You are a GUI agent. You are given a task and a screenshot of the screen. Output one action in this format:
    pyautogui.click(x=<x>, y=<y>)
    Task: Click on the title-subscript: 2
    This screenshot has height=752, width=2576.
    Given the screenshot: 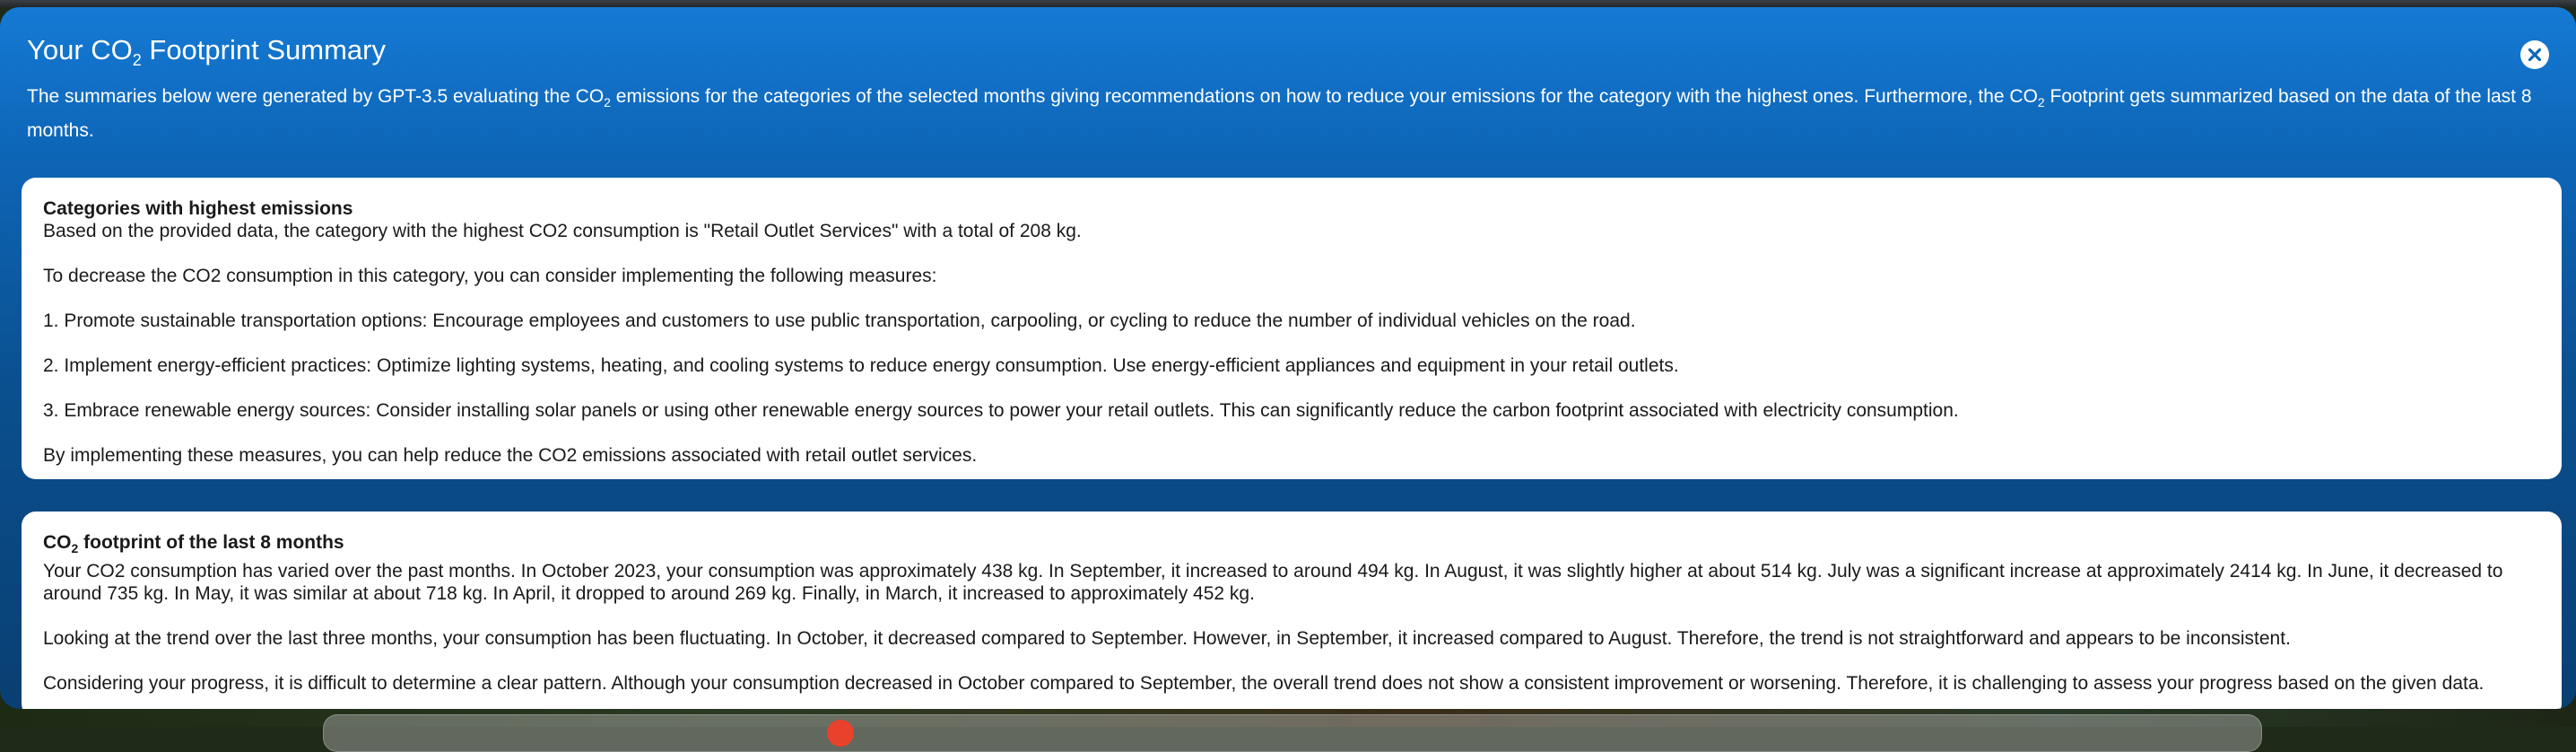 What is the action you would take?
    pyautogui.click(x=137, y=60)
    